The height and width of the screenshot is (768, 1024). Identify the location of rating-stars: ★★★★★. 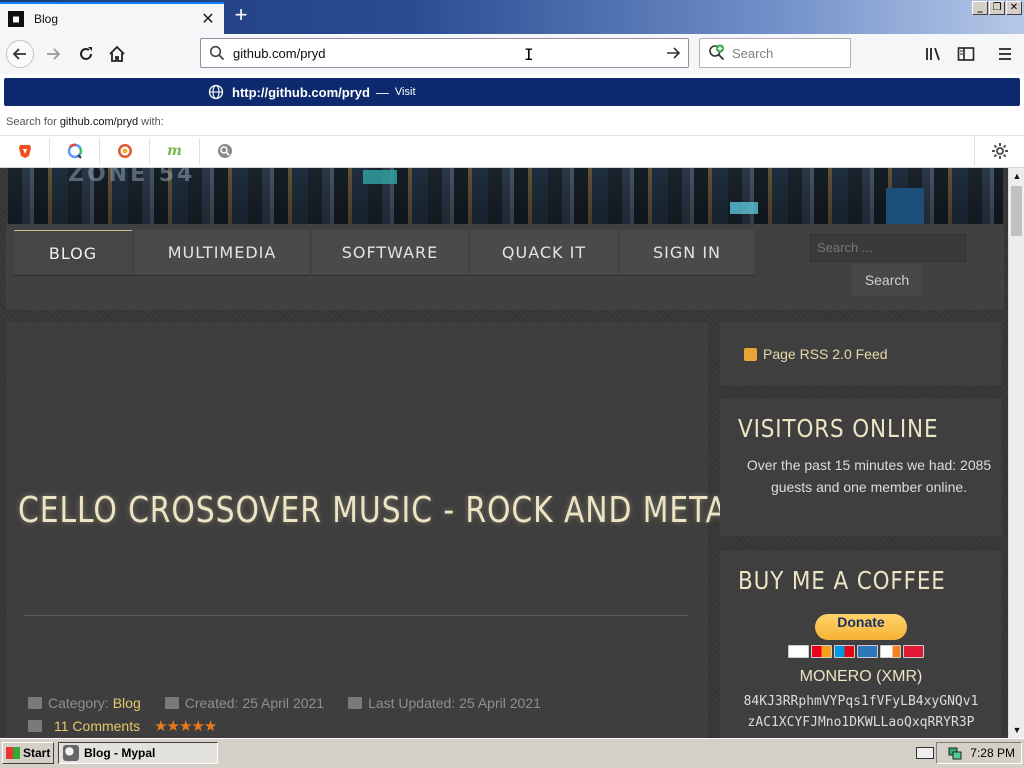
(185, 726).